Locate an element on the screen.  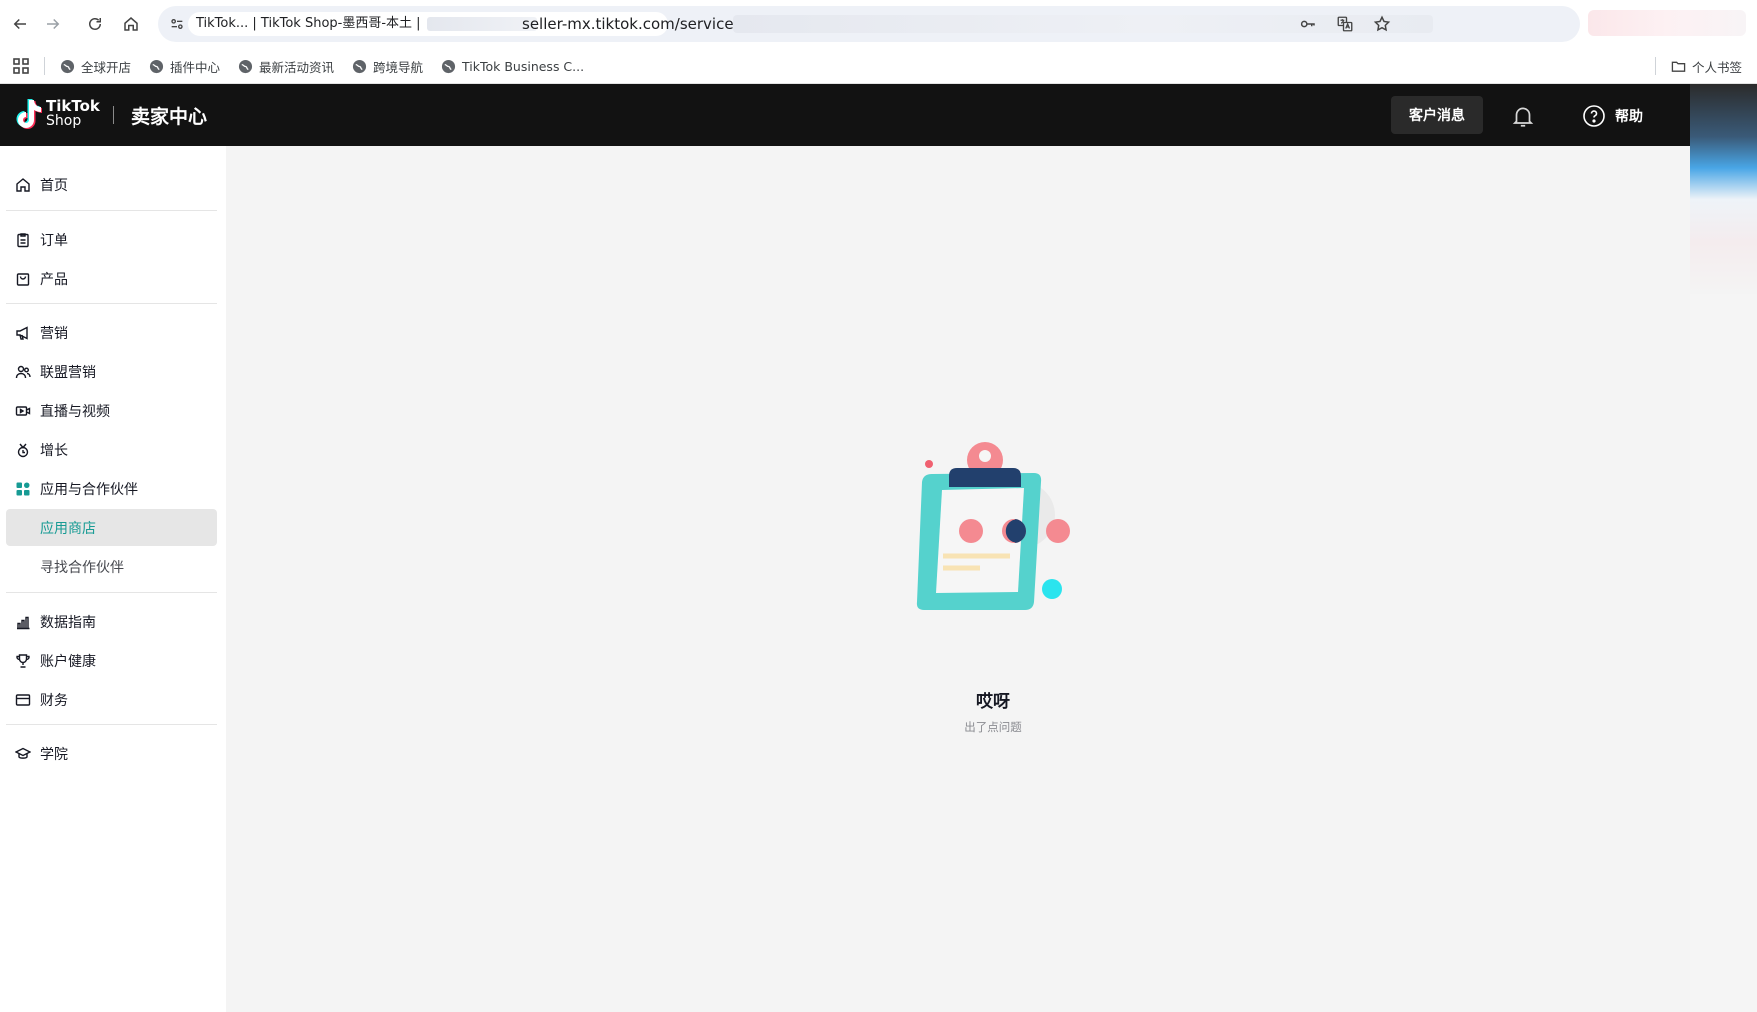
sidebar-item-label: 首页 is located at coordinates (54, 185).